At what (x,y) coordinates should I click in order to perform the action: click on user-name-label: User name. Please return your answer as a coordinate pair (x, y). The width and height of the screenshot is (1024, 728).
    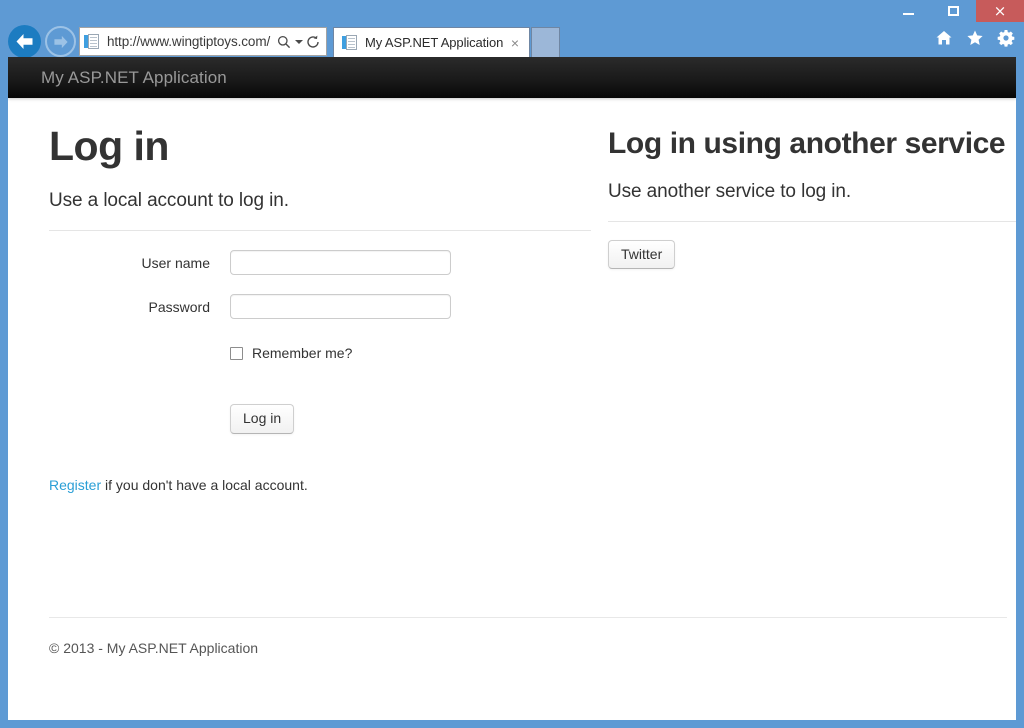
    Looking at the image, I should click on (175, 262).